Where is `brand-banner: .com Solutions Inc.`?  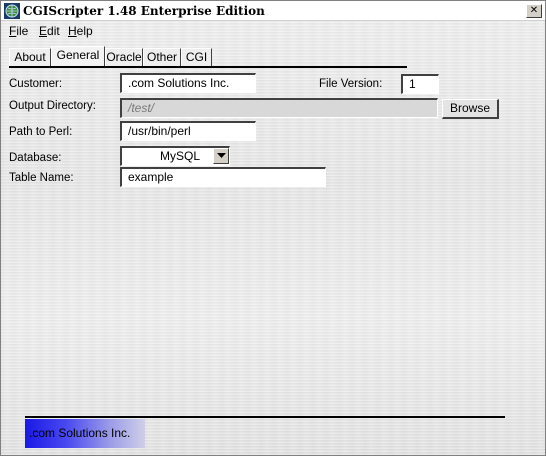 brand-banner: .com Solutions Inc. is located at coordinates (85, 433).